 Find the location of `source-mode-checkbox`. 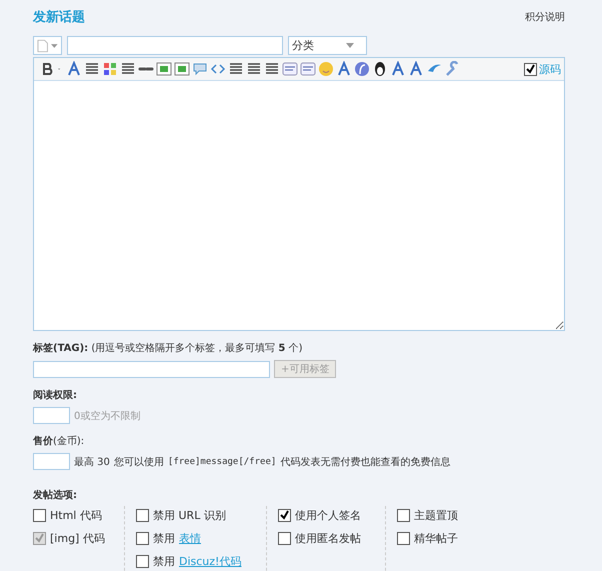

source-mode-checkbox is located at coordinates (530, 69).